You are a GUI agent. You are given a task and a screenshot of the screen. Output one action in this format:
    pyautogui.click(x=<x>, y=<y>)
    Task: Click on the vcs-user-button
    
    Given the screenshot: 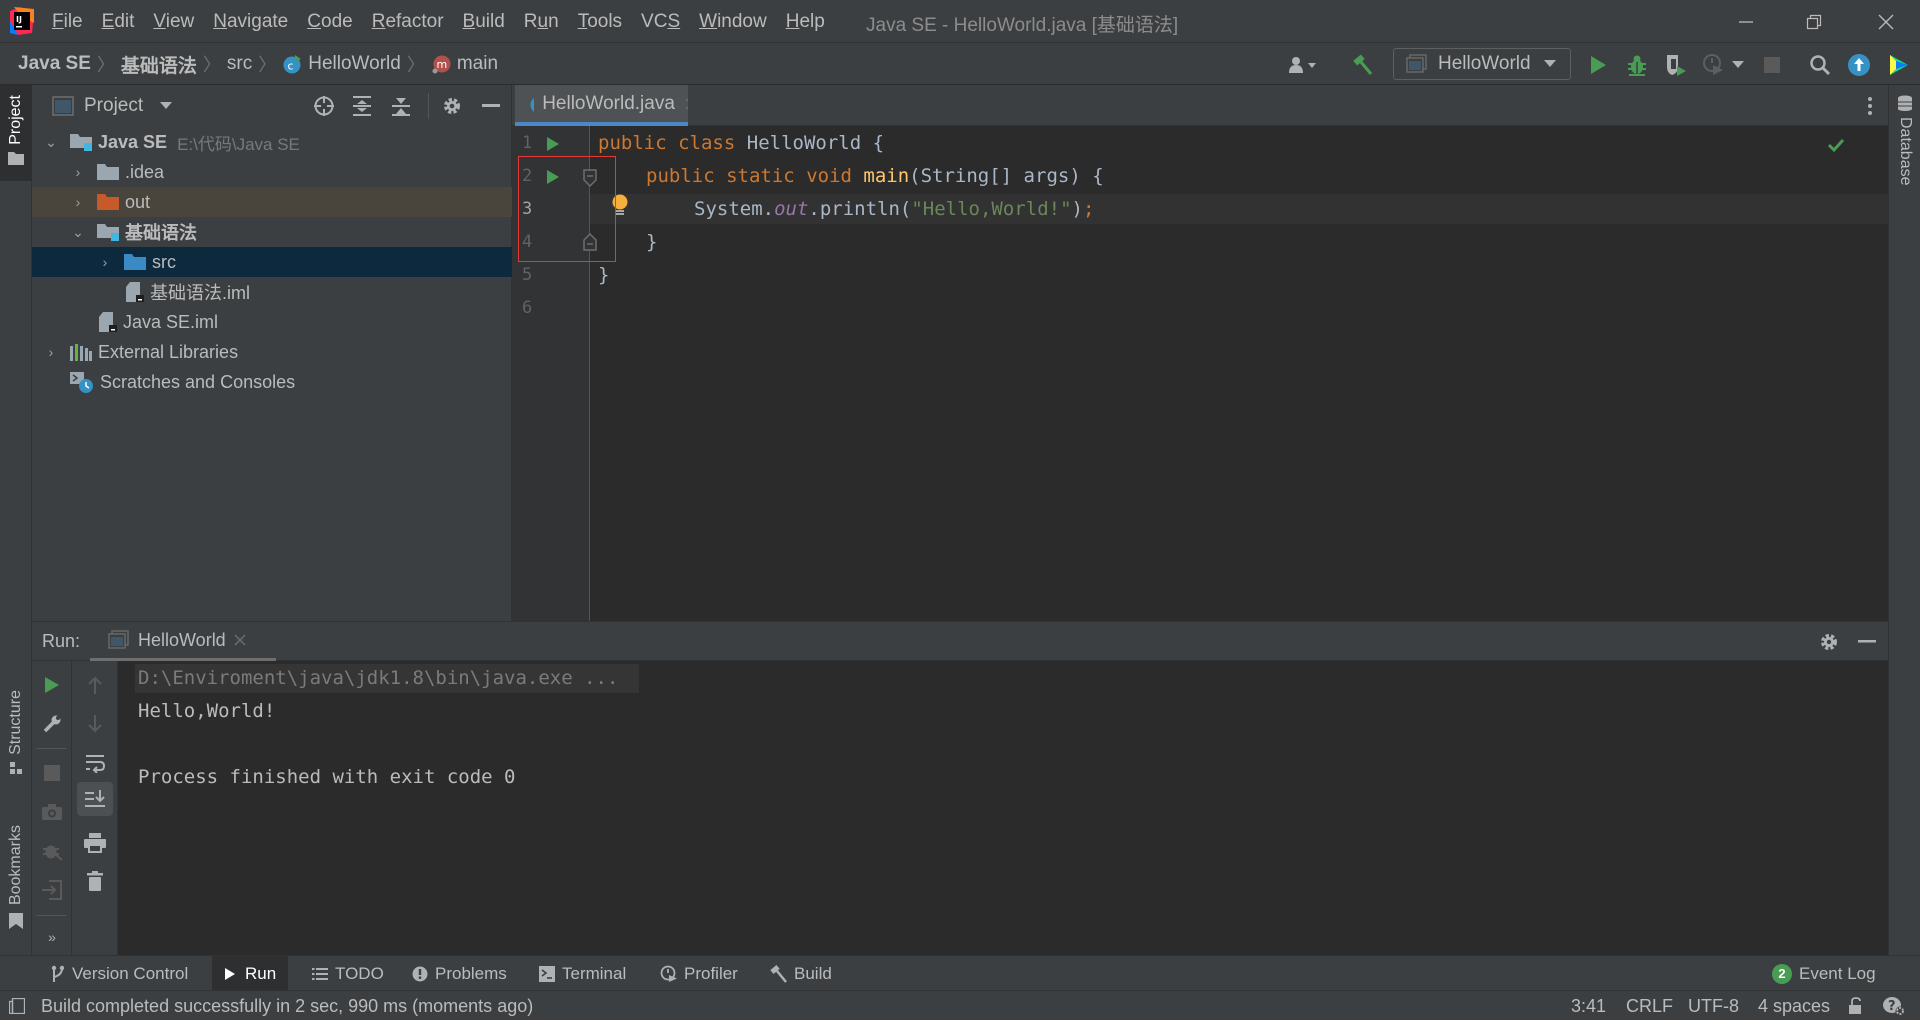 What is the action you would take?
    pyautogui.click(x=1302, y=65)
    